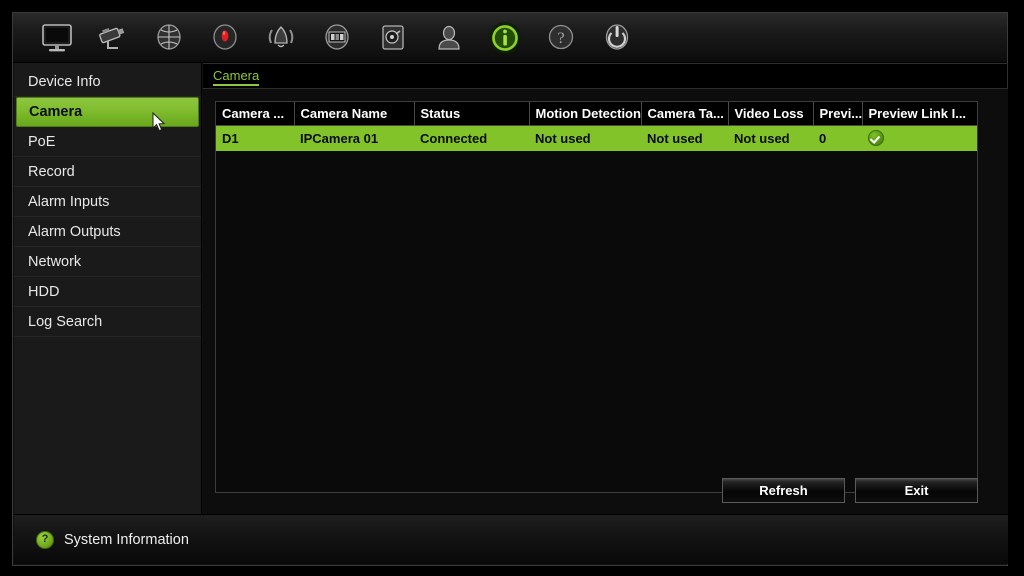 This screenshot has width=1024, height=576. I want to click on sidebar-item-network: Network, so click(107, 262).